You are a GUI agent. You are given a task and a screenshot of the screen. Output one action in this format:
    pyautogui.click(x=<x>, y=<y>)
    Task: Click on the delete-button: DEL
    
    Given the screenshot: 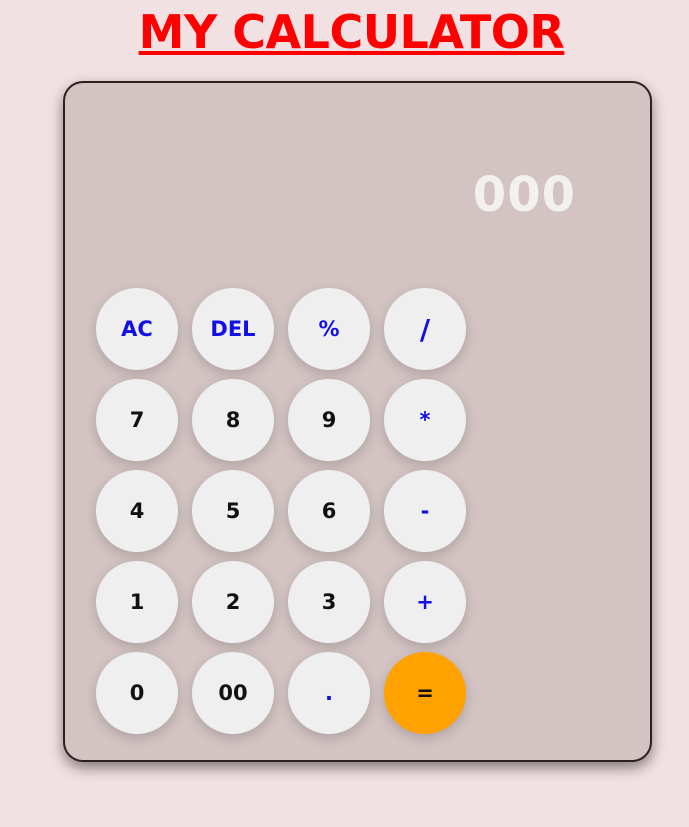 What is the action you would take?
    pyautogui.click(x=233, y=329)
    